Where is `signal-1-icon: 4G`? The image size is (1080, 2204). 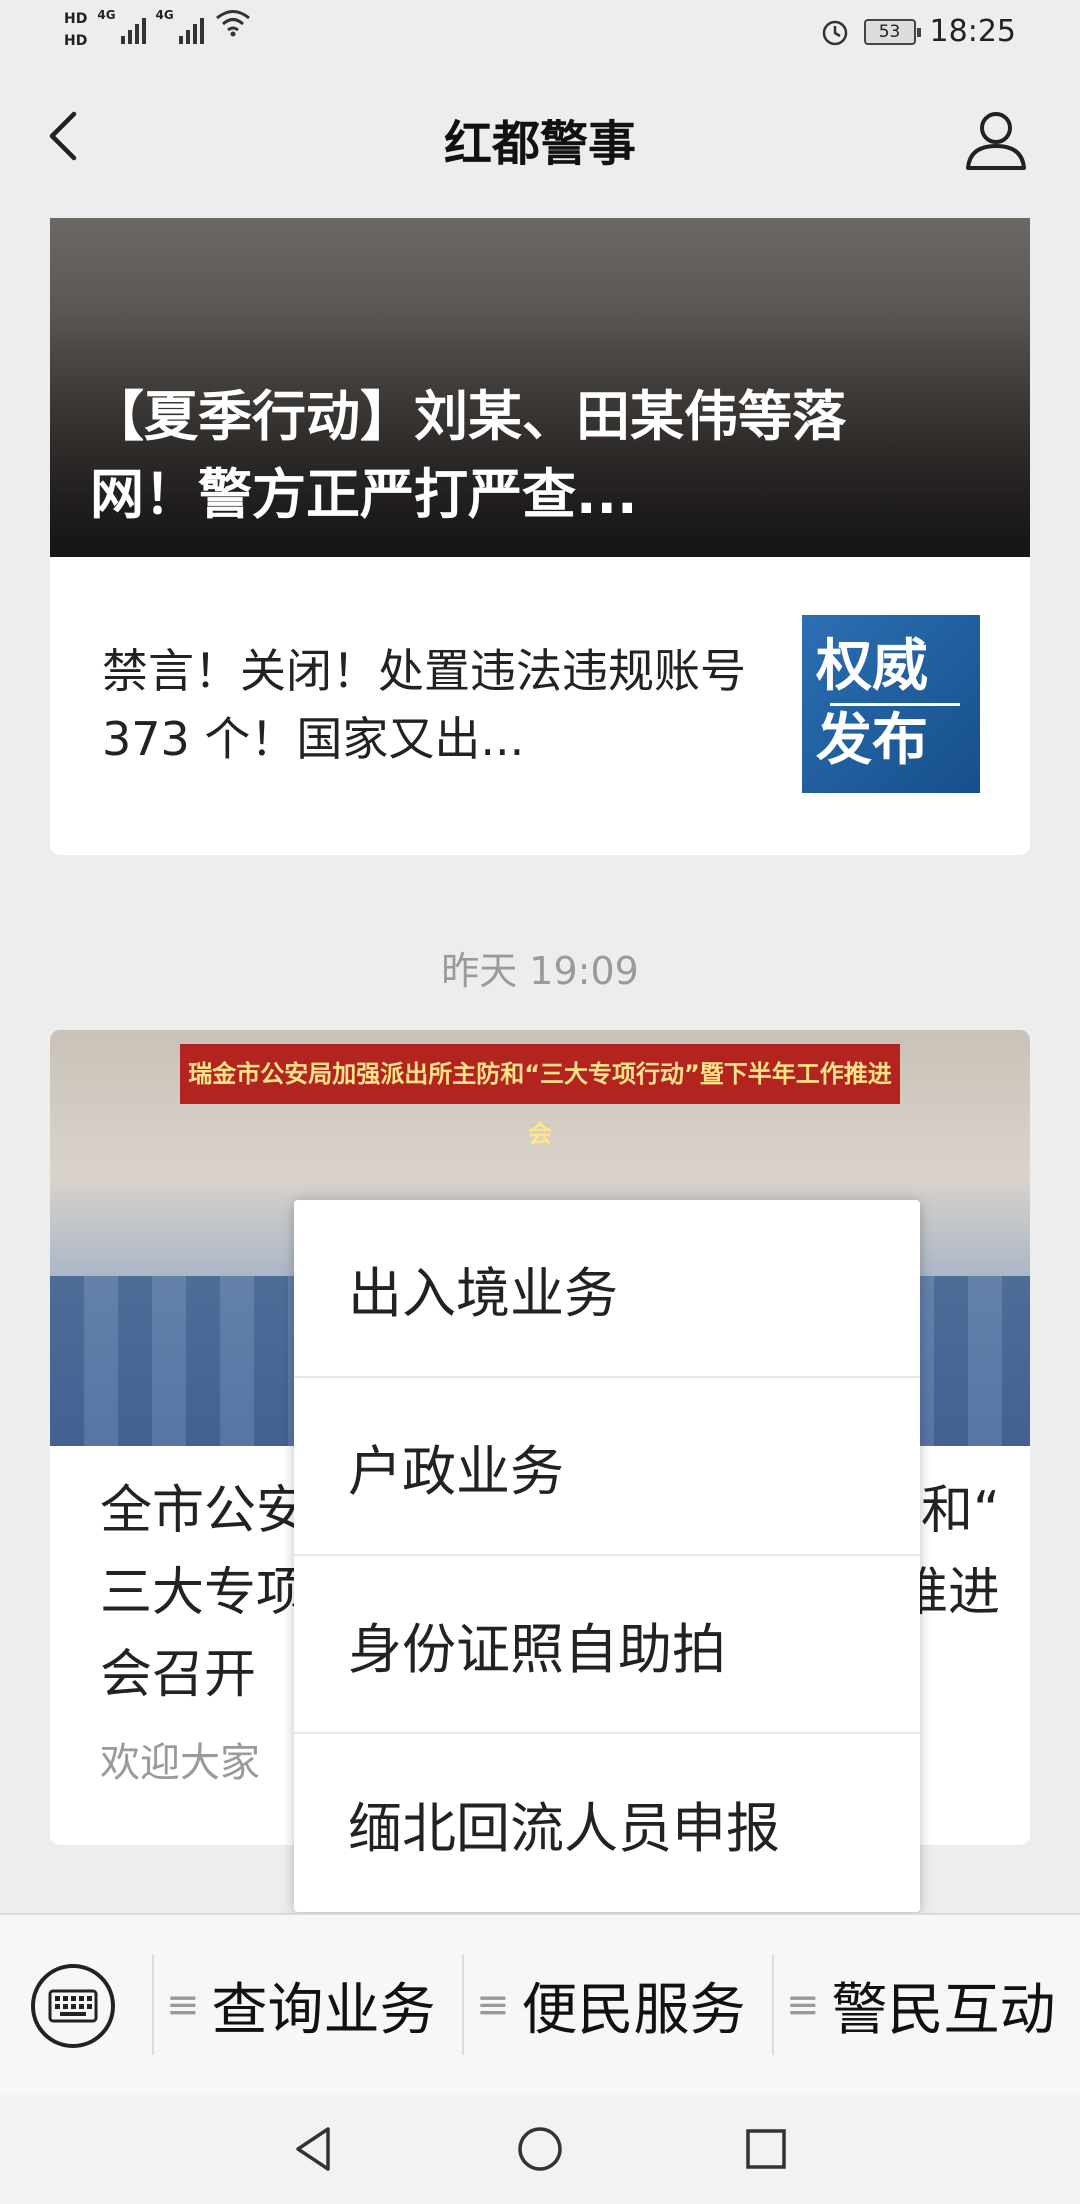 signal-1-icon: 4G is located at coordinates (121, 26).